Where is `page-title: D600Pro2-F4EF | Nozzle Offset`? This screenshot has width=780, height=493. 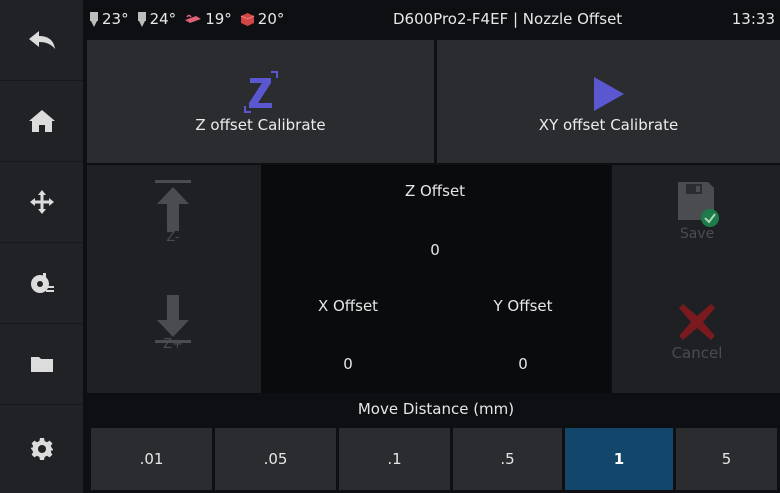
page-title: D600Pro2-F4EF | Nozzle Offset is located at coordinates (508, 19).